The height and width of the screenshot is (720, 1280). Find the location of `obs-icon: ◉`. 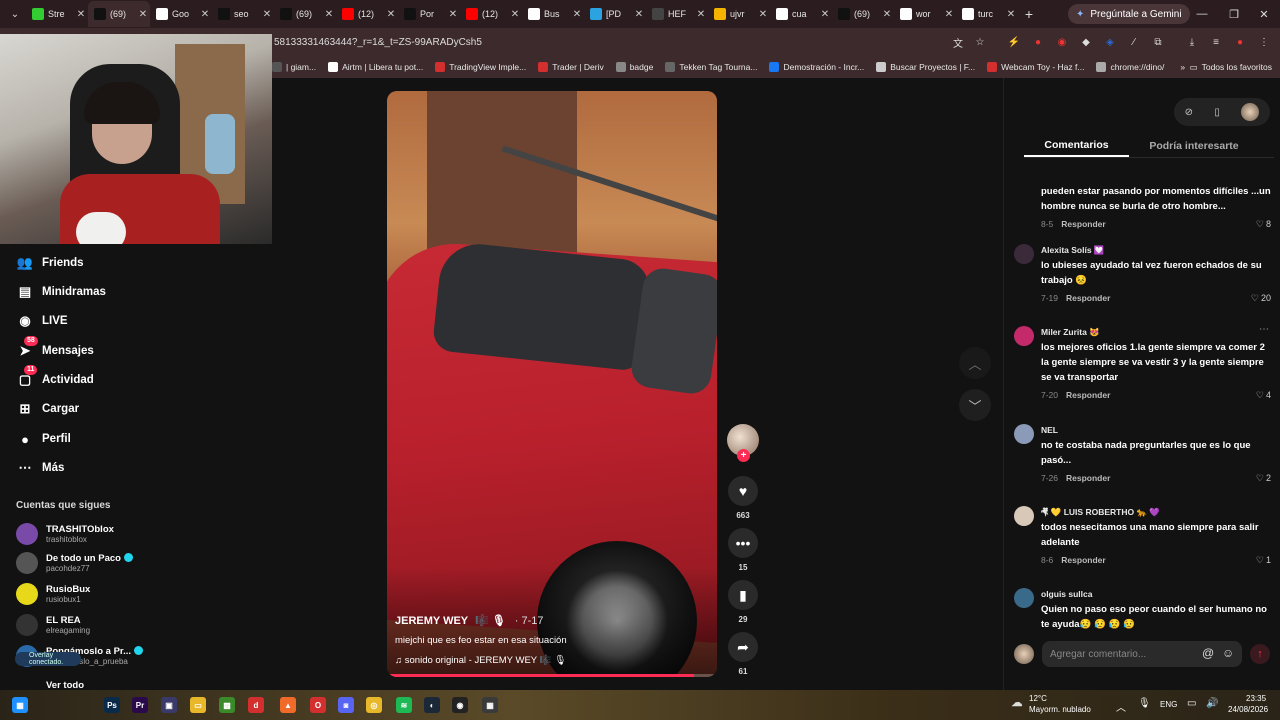

obs-icon: ◉ is located at coordinates (460, 705).